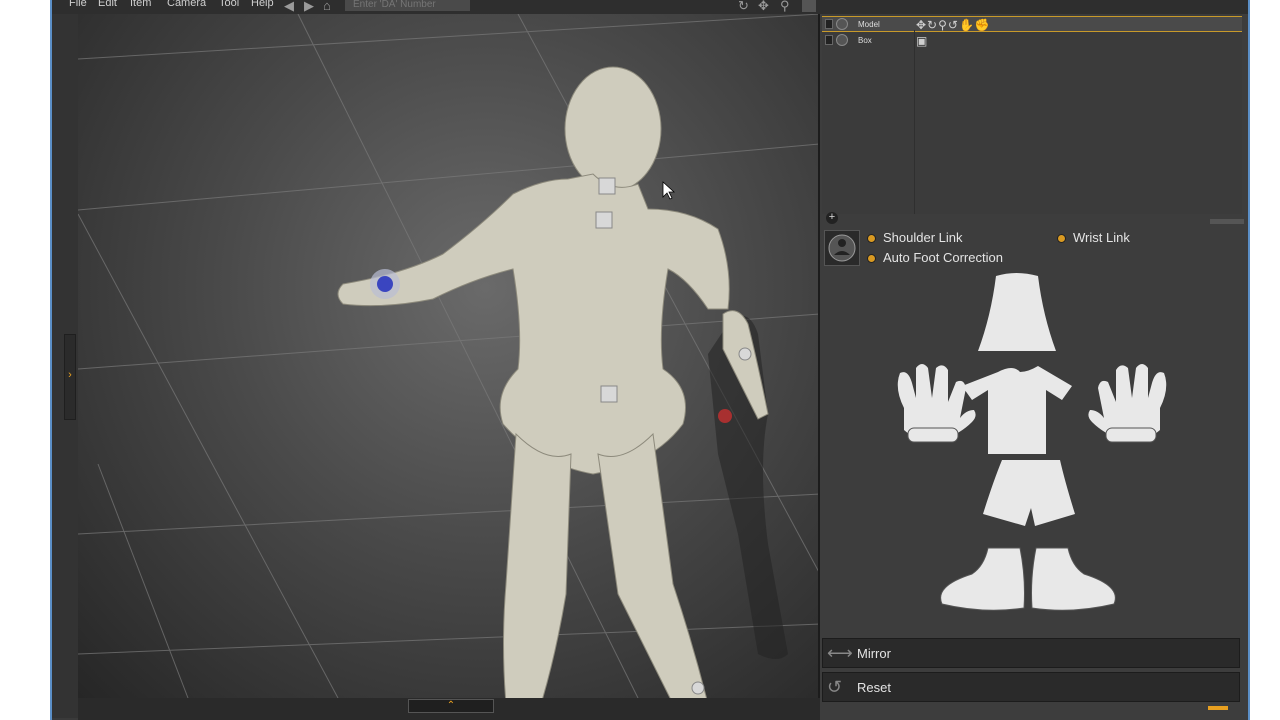 This screenshot has width=1280, height=720. Describe the element at coordinates (1017, 312) in the screenshot. I see `body-part-head` at that location.